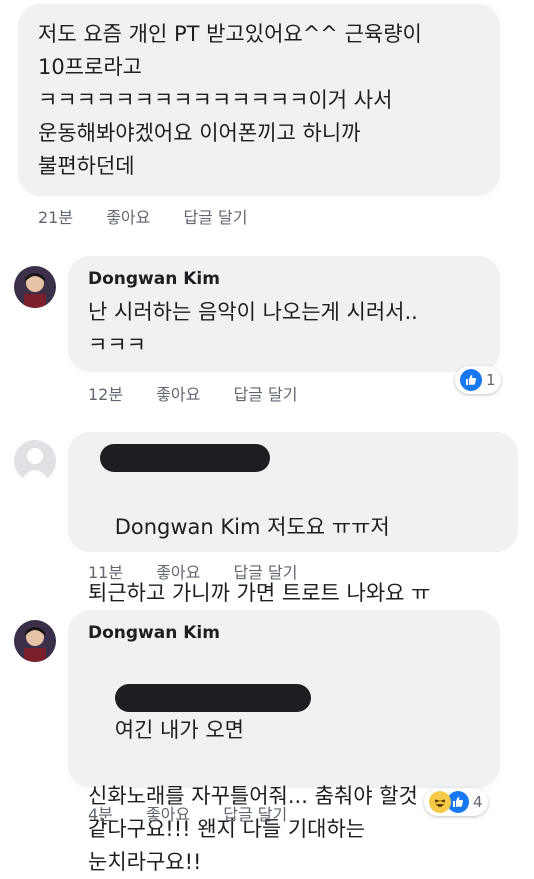  I want to click on like-icon, so click(471, 380).